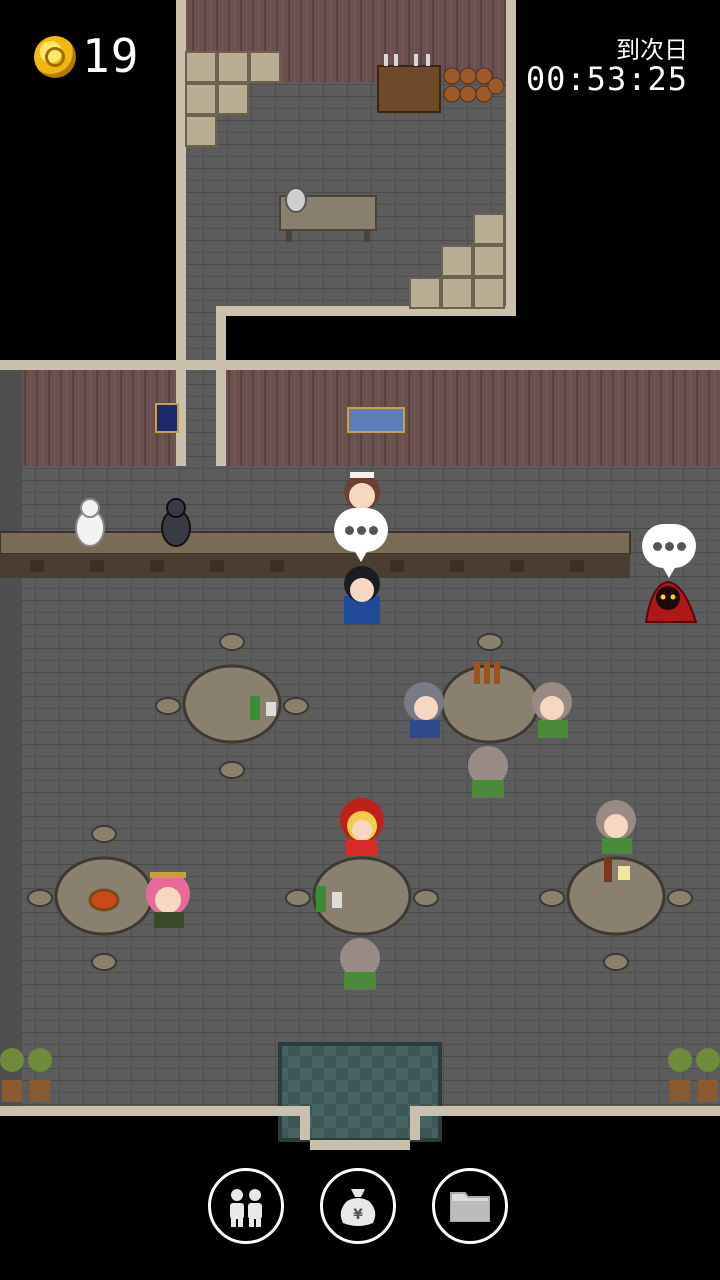 The height and width of the screenshot is (1280, 720). I want to click on wall-frame-blue, so click(167, 418).